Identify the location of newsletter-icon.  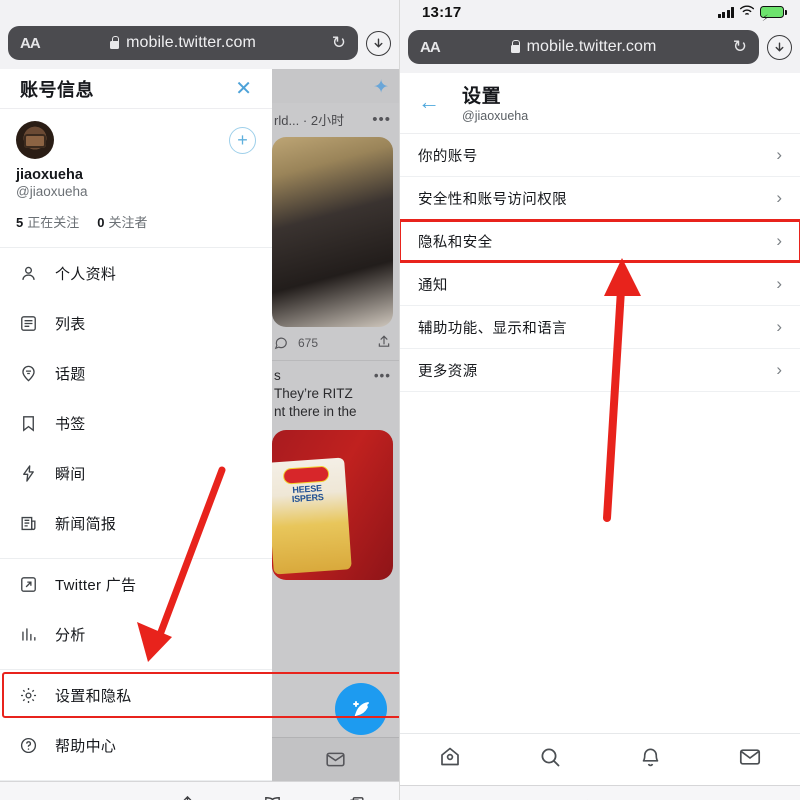
(28, 523).